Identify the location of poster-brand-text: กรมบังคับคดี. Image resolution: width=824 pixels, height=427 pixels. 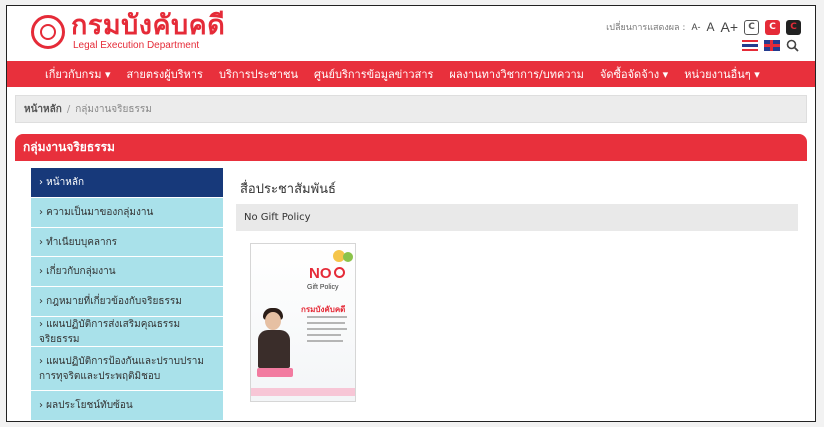
(323, 309).